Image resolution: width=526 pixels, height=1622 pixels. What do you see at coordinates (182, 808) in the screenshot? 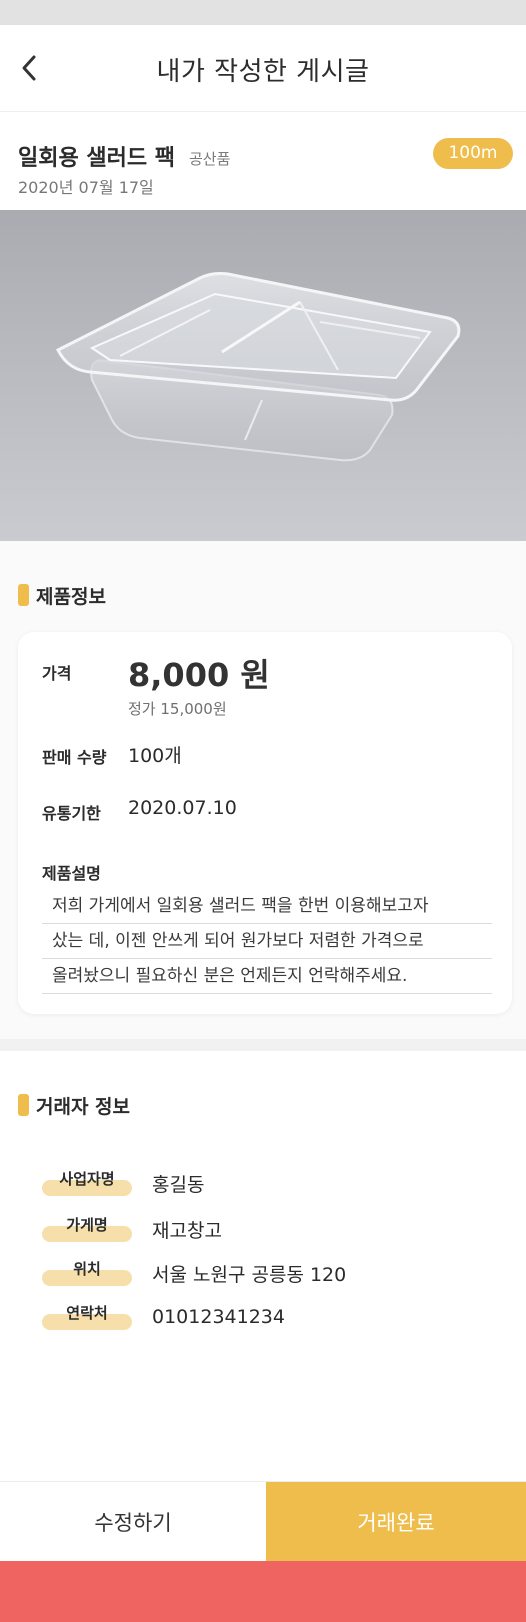
I see `expiry-value: 2020.07.10` at bounding box center [182, 808].